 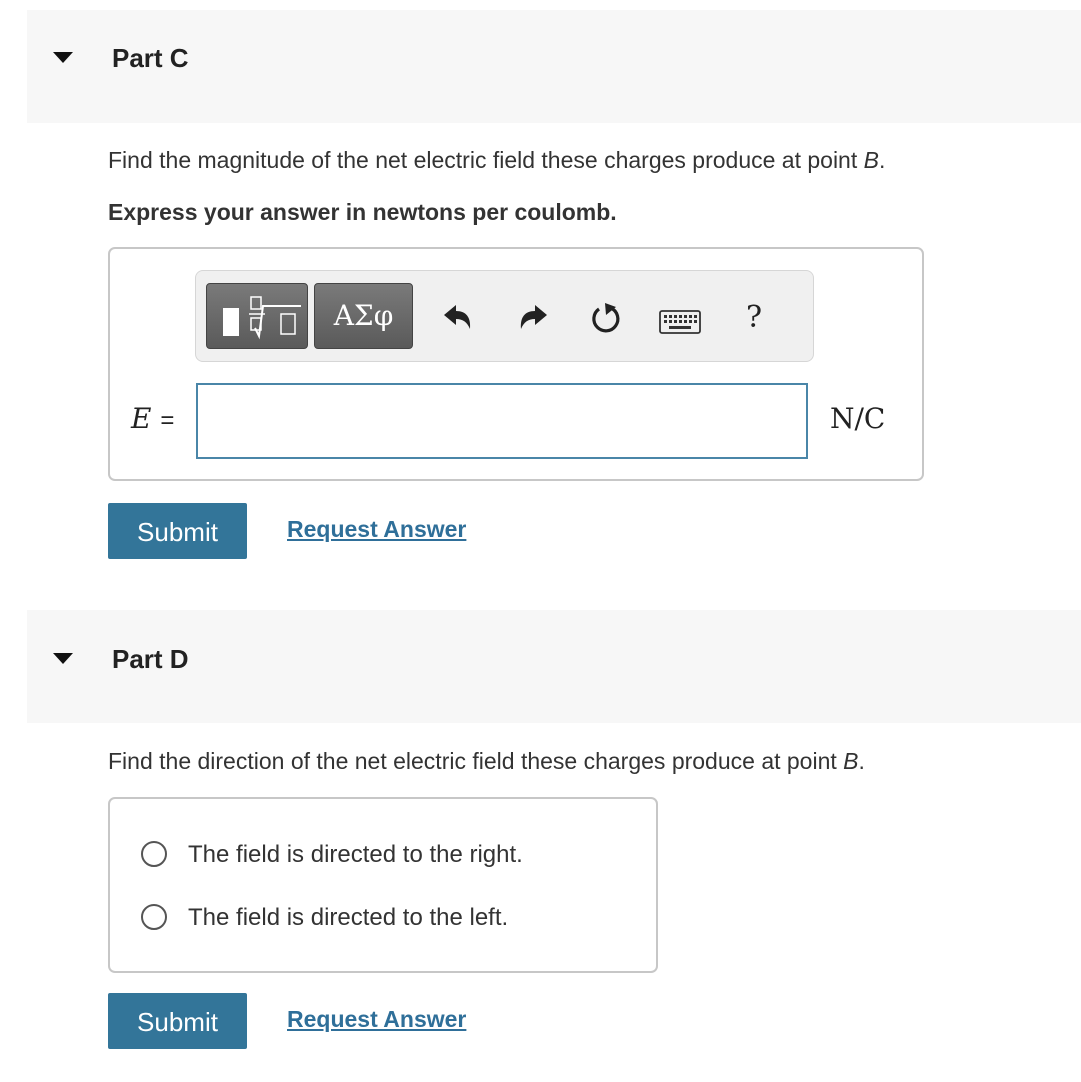 What do you see at coordinates (154, 854) in the screenshot?
I see `radio-right` at bounding box center [154, 854].